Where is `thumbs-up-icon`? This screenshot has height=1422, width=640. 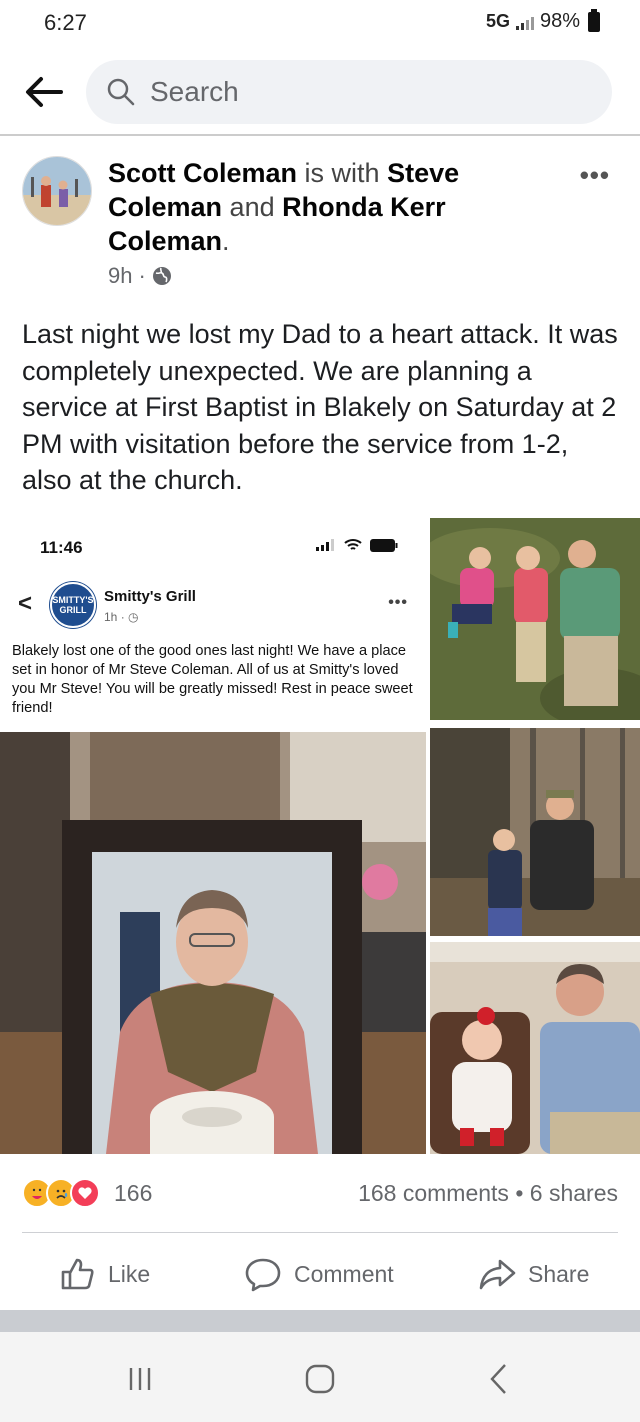 thumbs-up-icon is located at coordinates (77, 1274).